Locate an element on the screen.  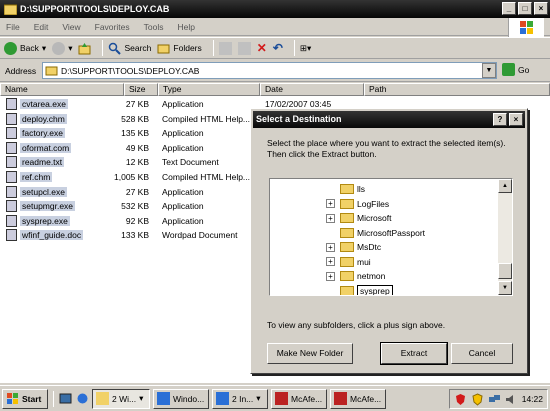
address-dropdown: ▼ is located at coordinates (489, 70).